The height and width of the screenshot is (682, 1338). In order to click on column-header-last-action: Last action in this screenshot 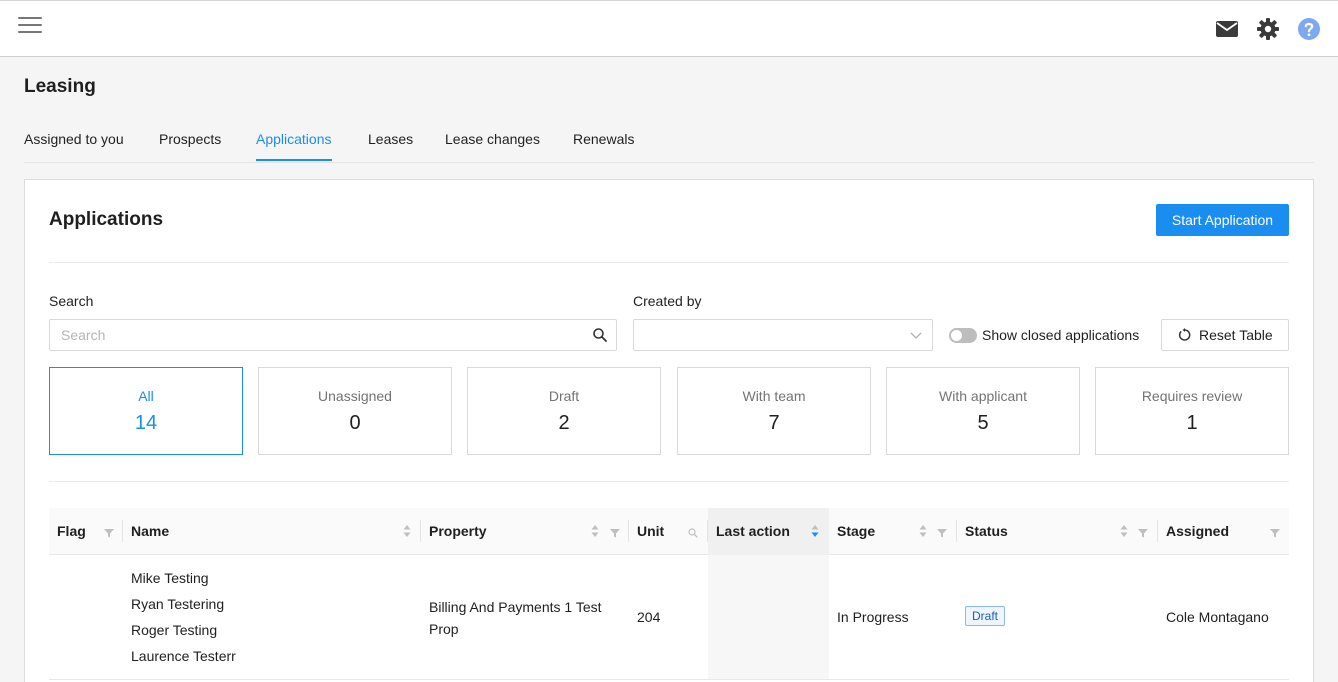, I will do `click(768, 531)`.